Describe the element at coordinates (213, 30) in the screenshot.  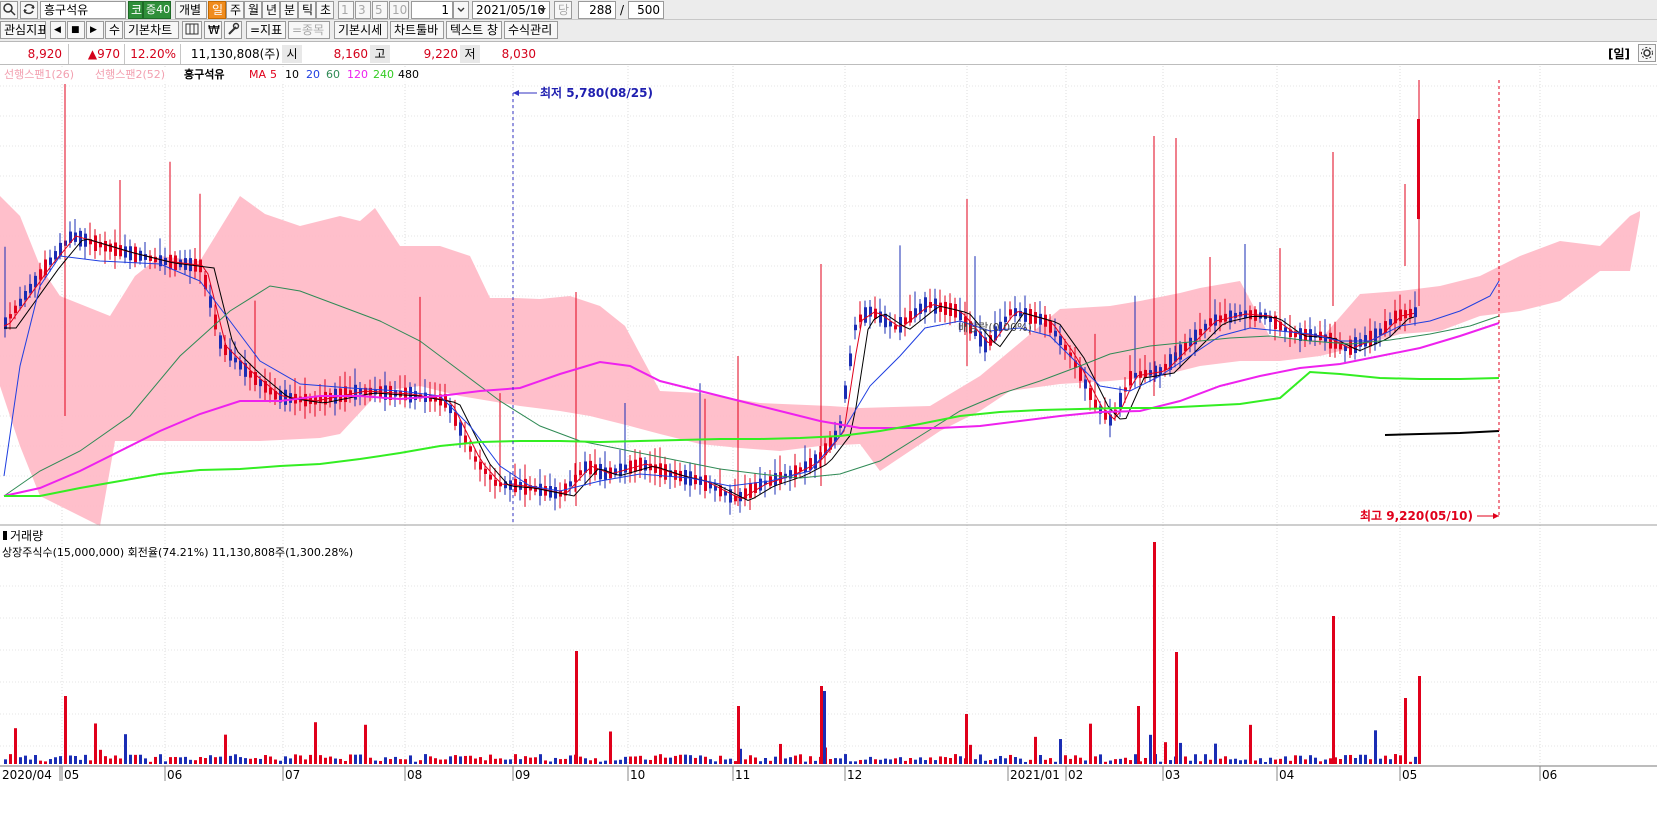
I see `won-button: ₩` at that location.